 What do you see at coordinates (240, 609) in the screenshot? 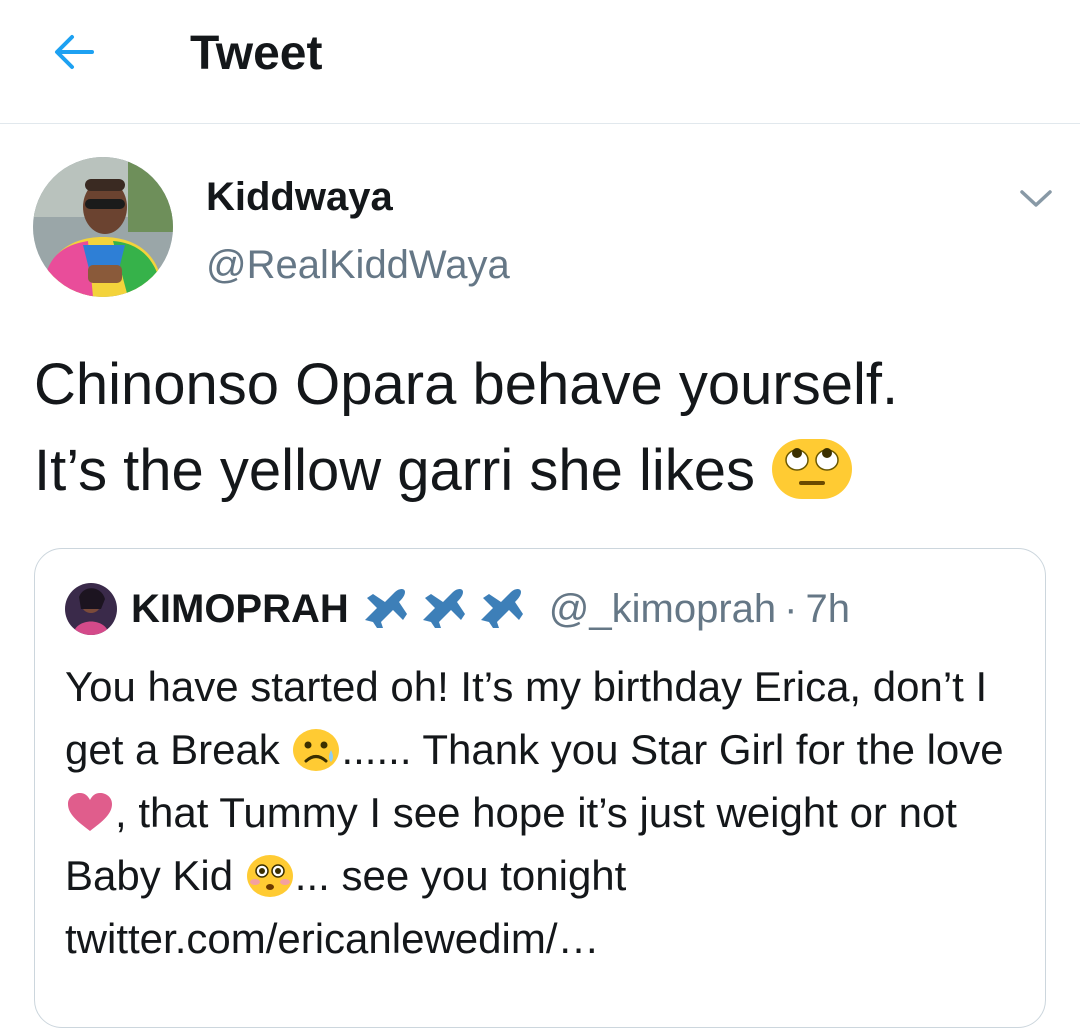
I see `quoted-display-name: KIMOPRAH` at bounding box center [240, 609].